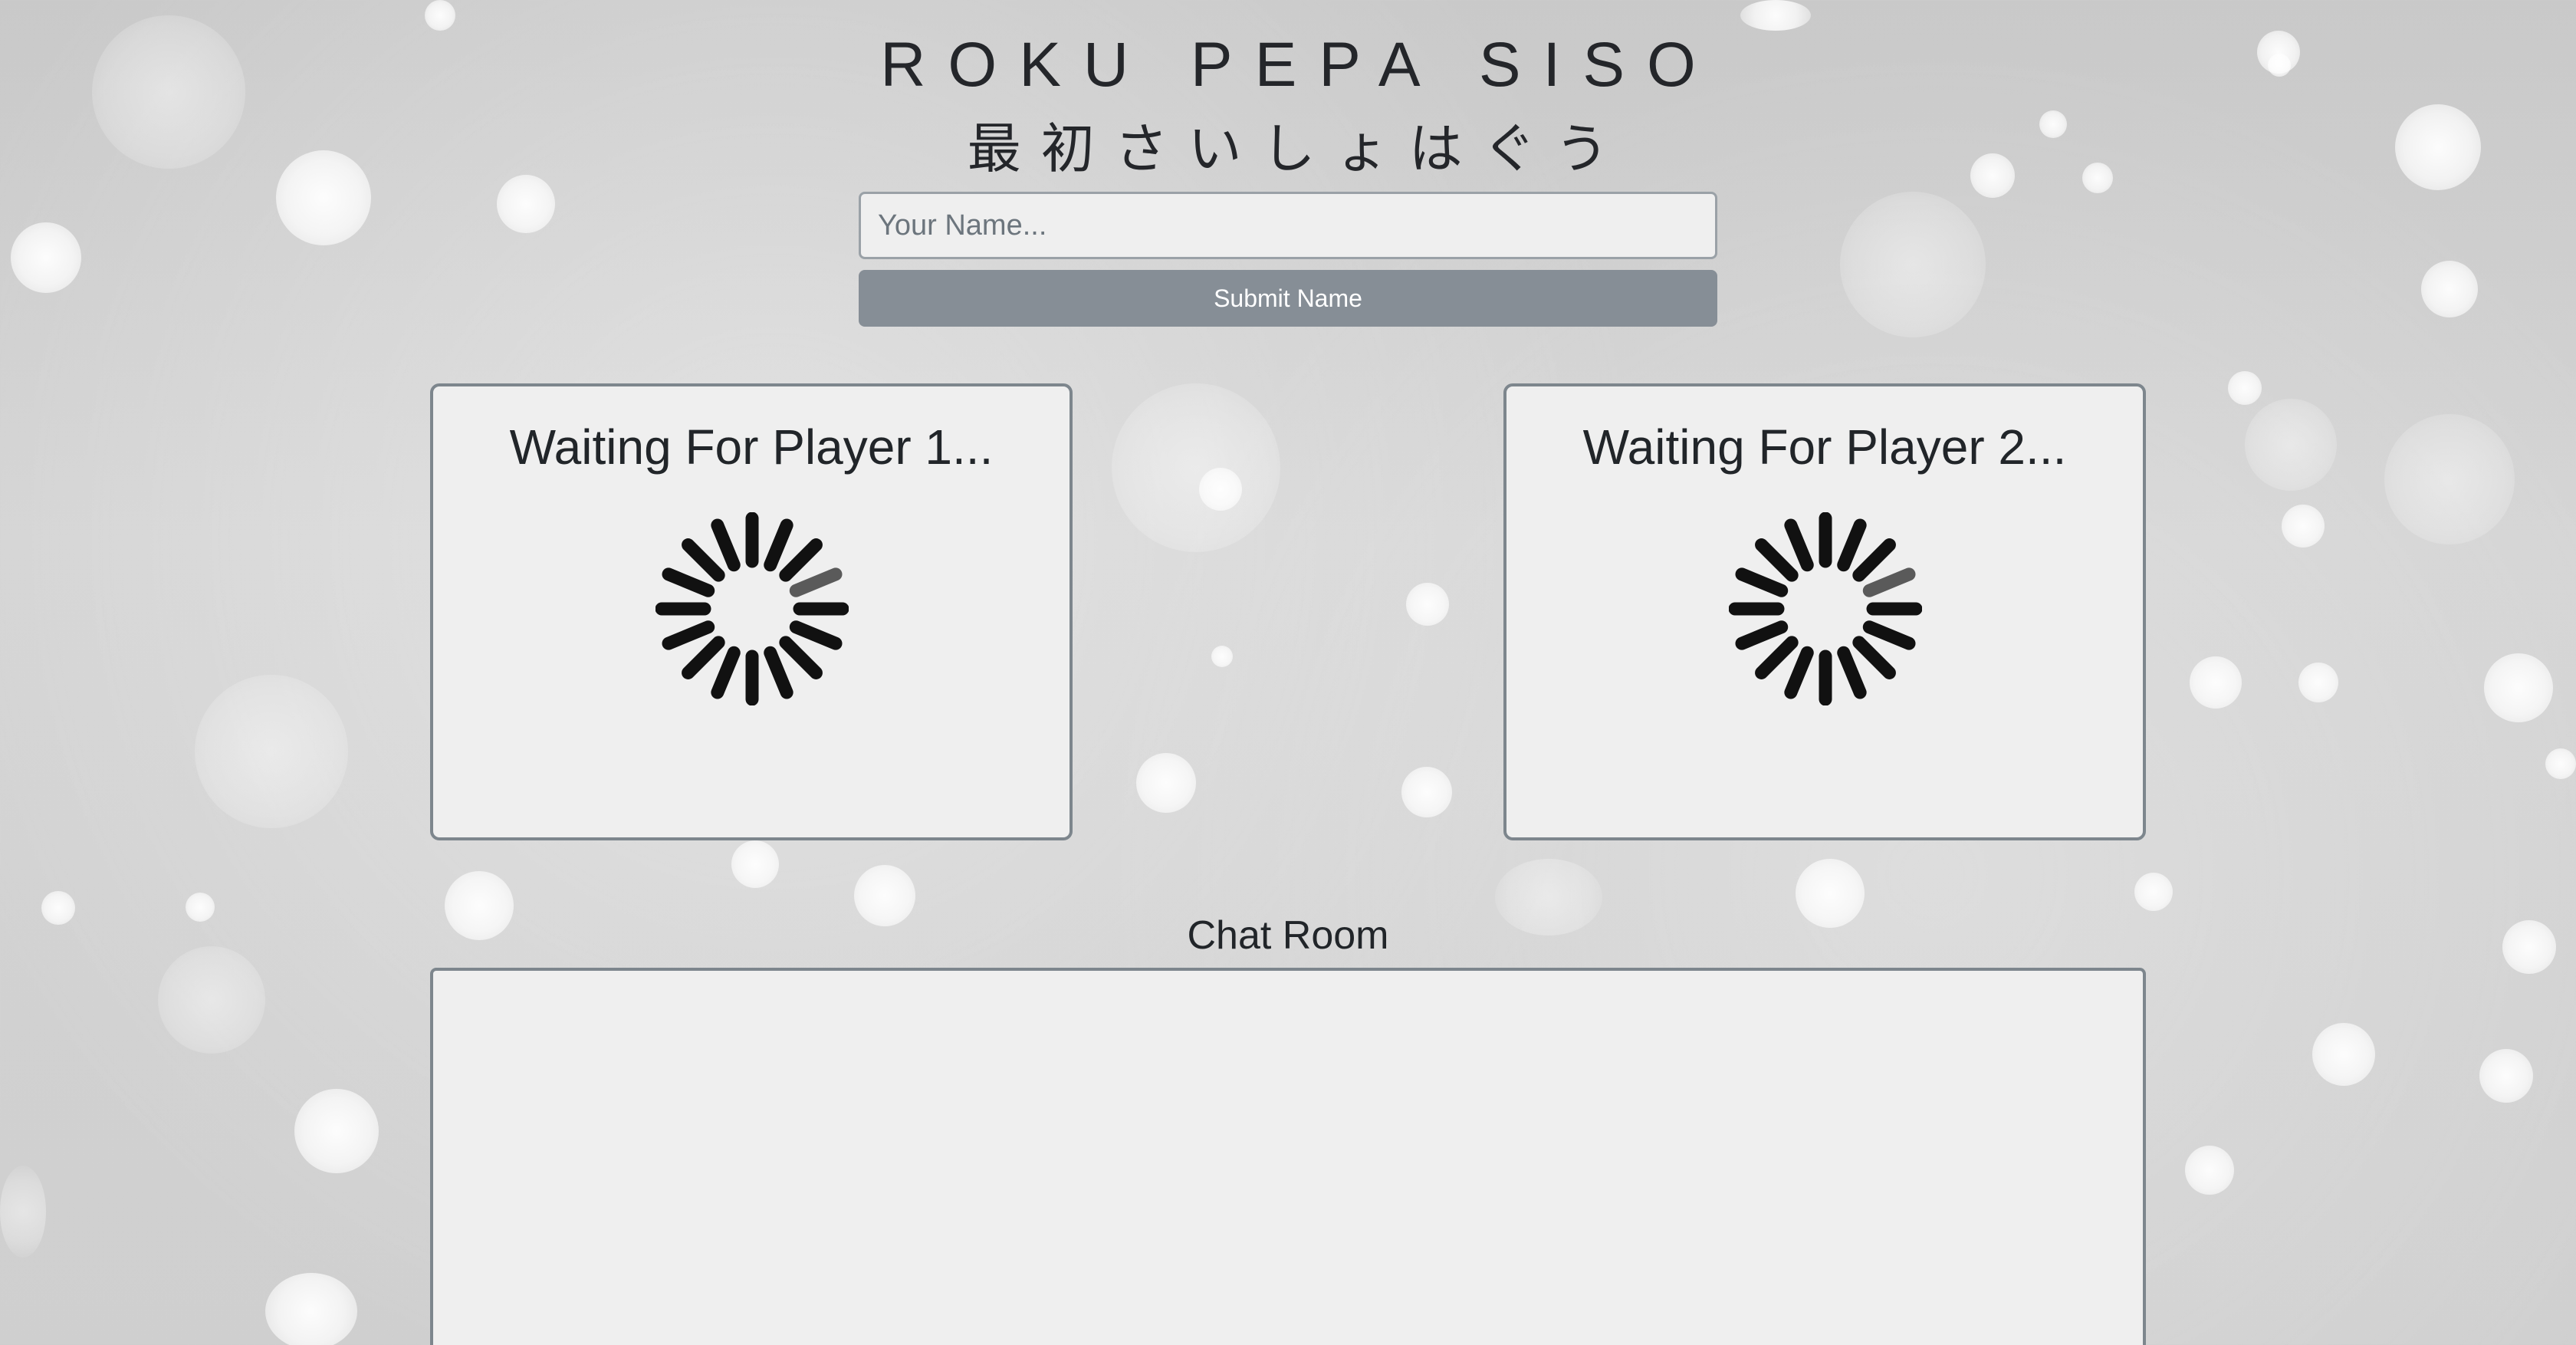  Describe the element at coordinates (1298, 149) in the screenshot. I see `page-subtitle: 最初さいしょはぐう` at that location.